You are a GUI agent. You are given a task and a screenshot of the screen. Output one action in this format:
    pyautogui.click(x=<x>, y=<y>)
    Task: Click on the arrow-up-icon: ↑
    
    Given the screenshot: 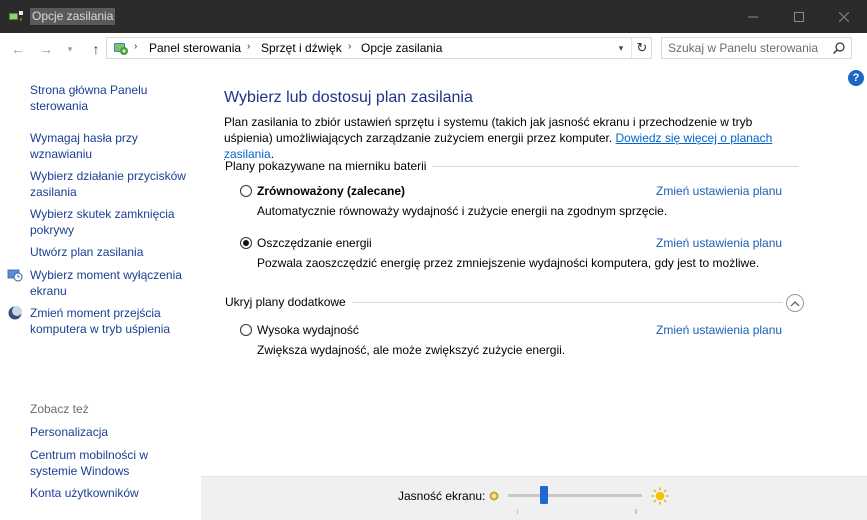 What is the action you would take?
    pyautogui.click(x=96, y=49)
    